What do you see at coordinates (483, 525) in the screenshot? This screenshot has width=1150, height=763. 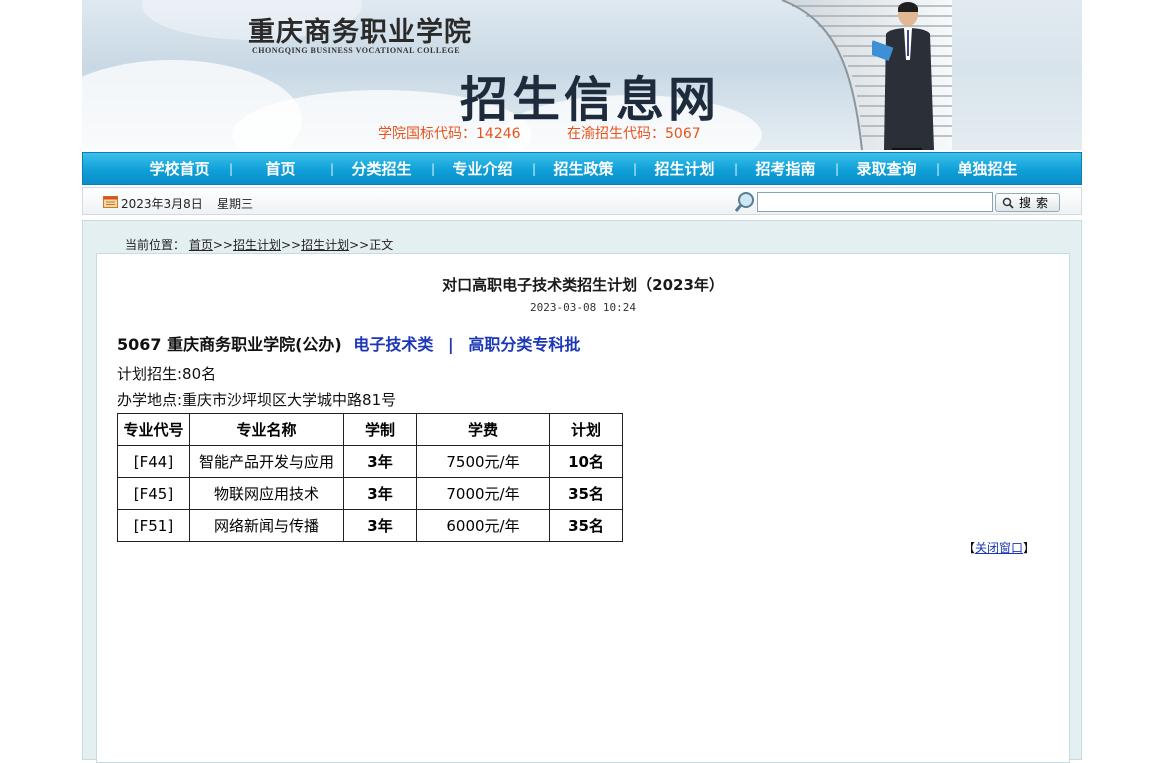 I see `tuition: 6000元/年` at bounding box center [483, 525].